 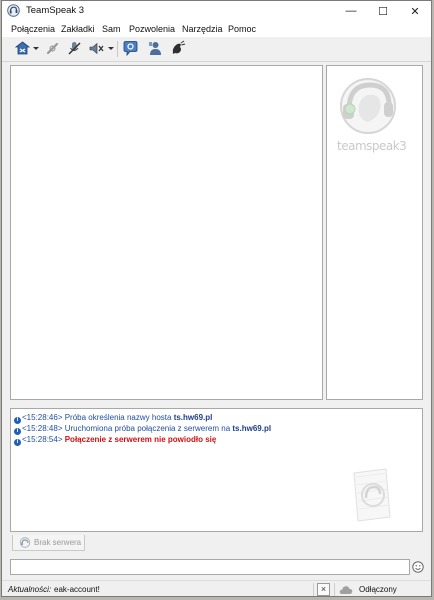 What do you see at coordinates (13, 10) in the screenshot?
I see `teamspeak-logo-icon` at bounding box center [13, 10].